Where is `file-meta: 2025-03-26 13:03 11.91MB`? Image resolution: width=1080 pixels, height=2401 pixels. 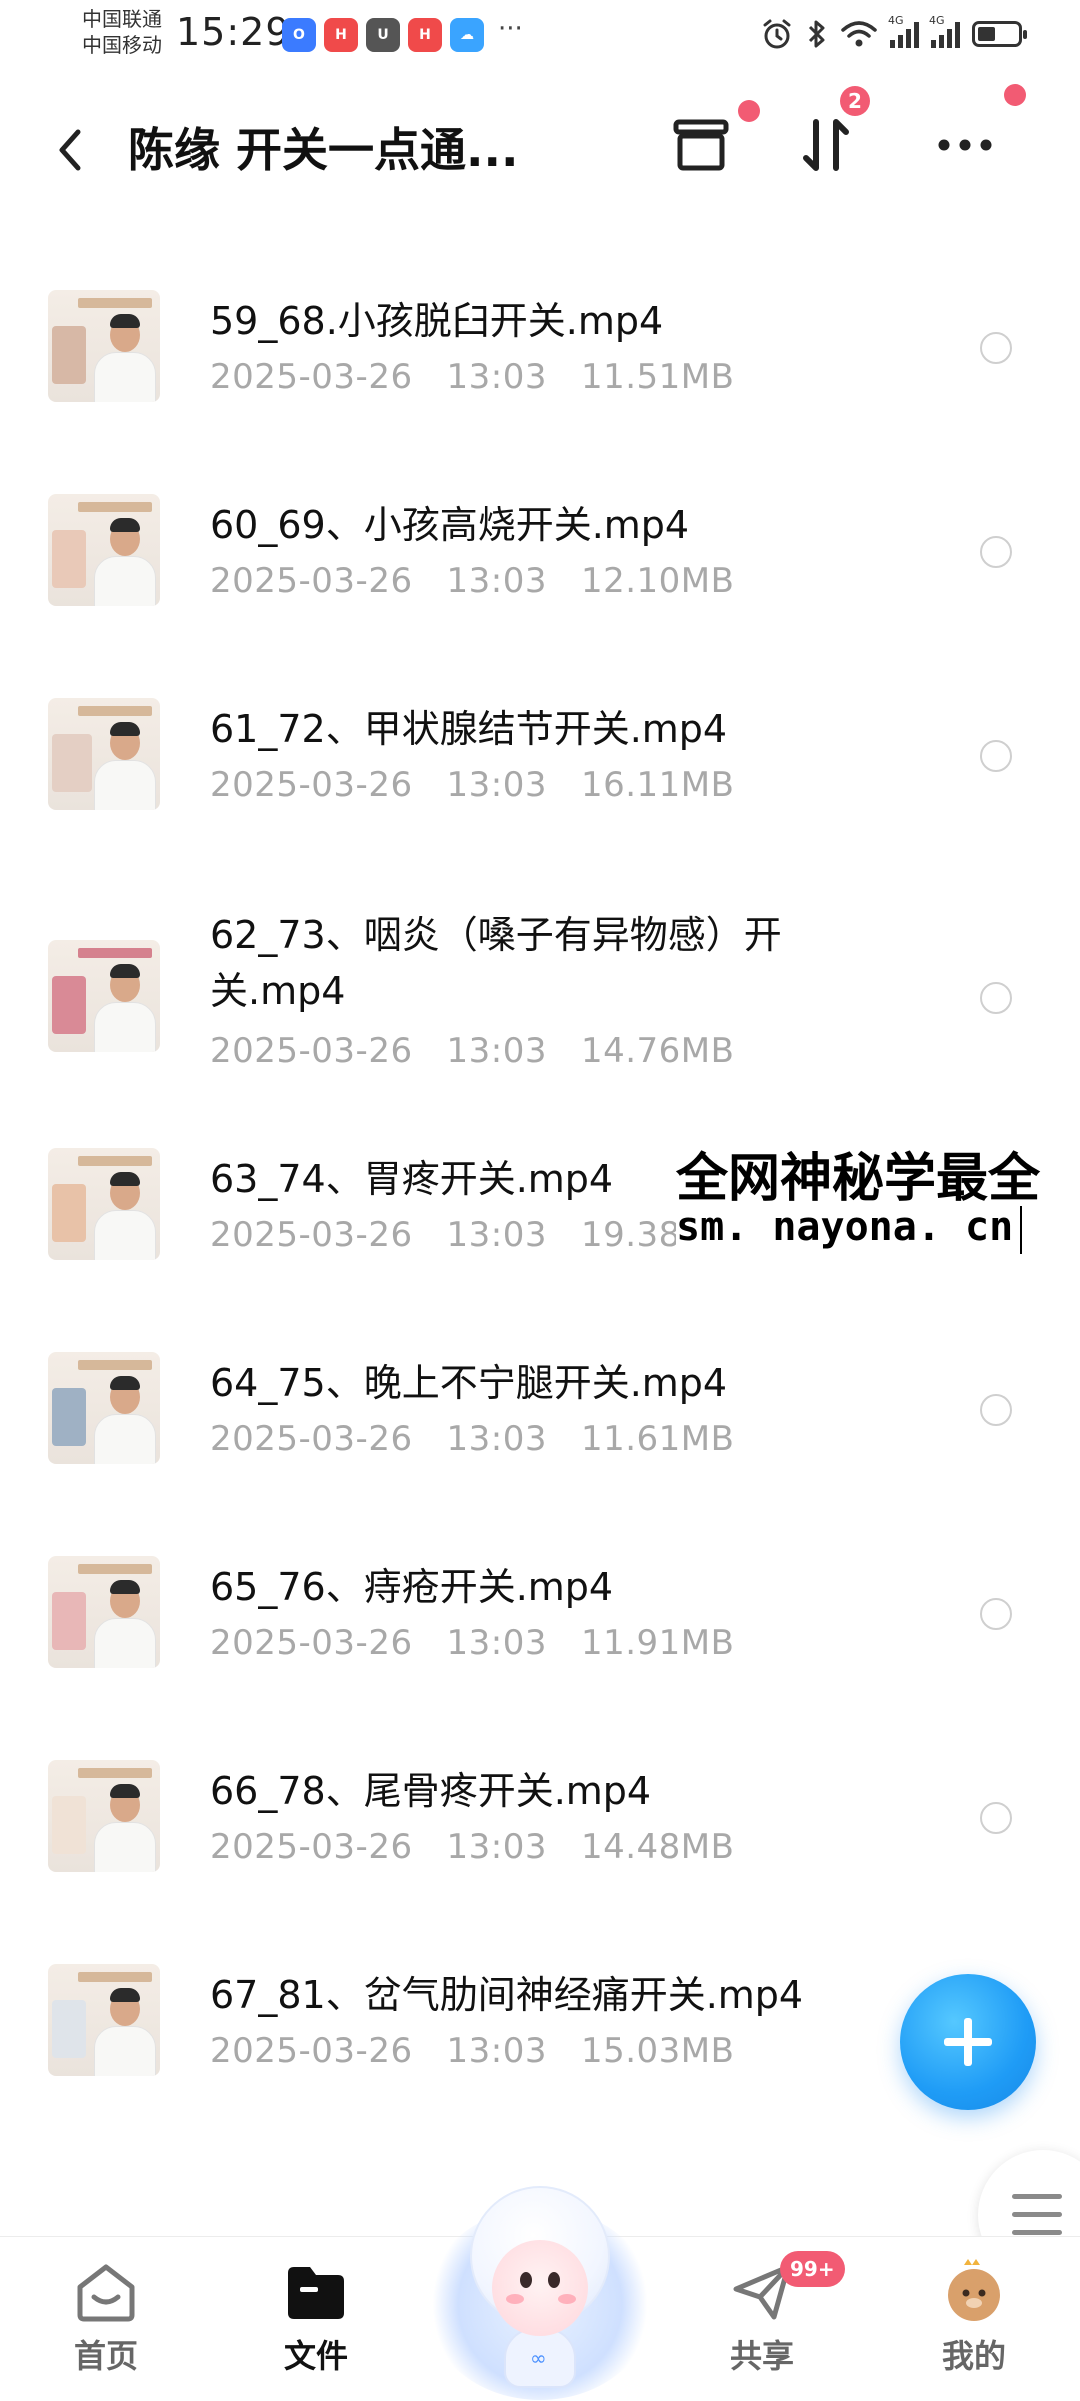
file-meta: 2025-03-26 13:03 11.91MB is located at coordinates (472, 1643).